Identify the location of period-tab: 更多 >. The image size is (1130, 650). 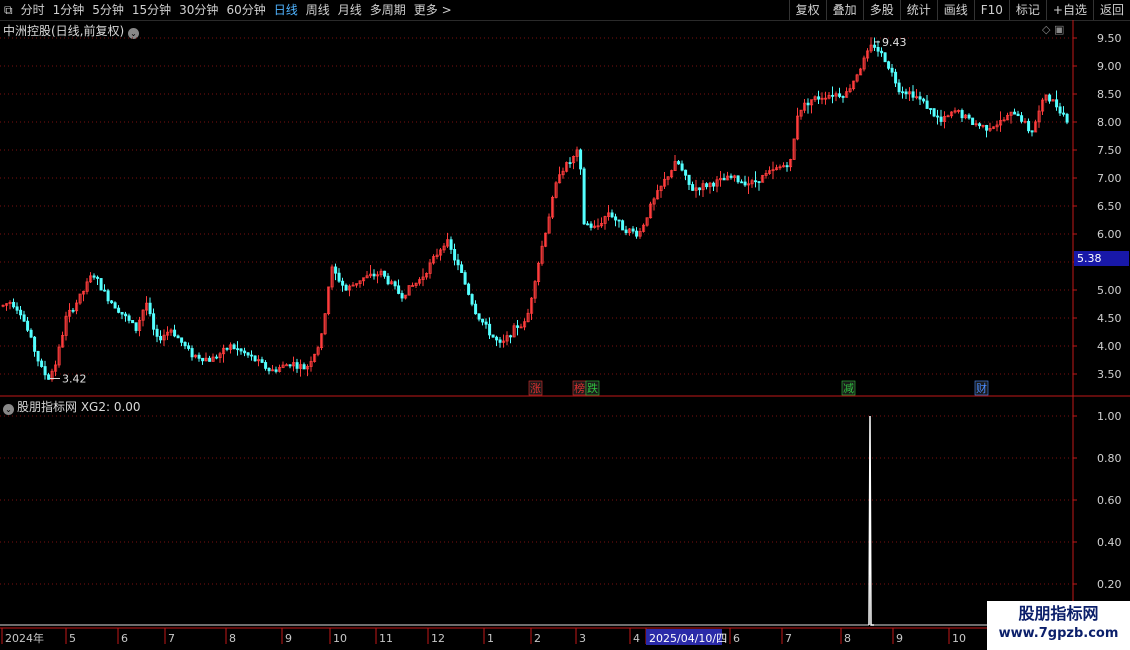
(433, 10).